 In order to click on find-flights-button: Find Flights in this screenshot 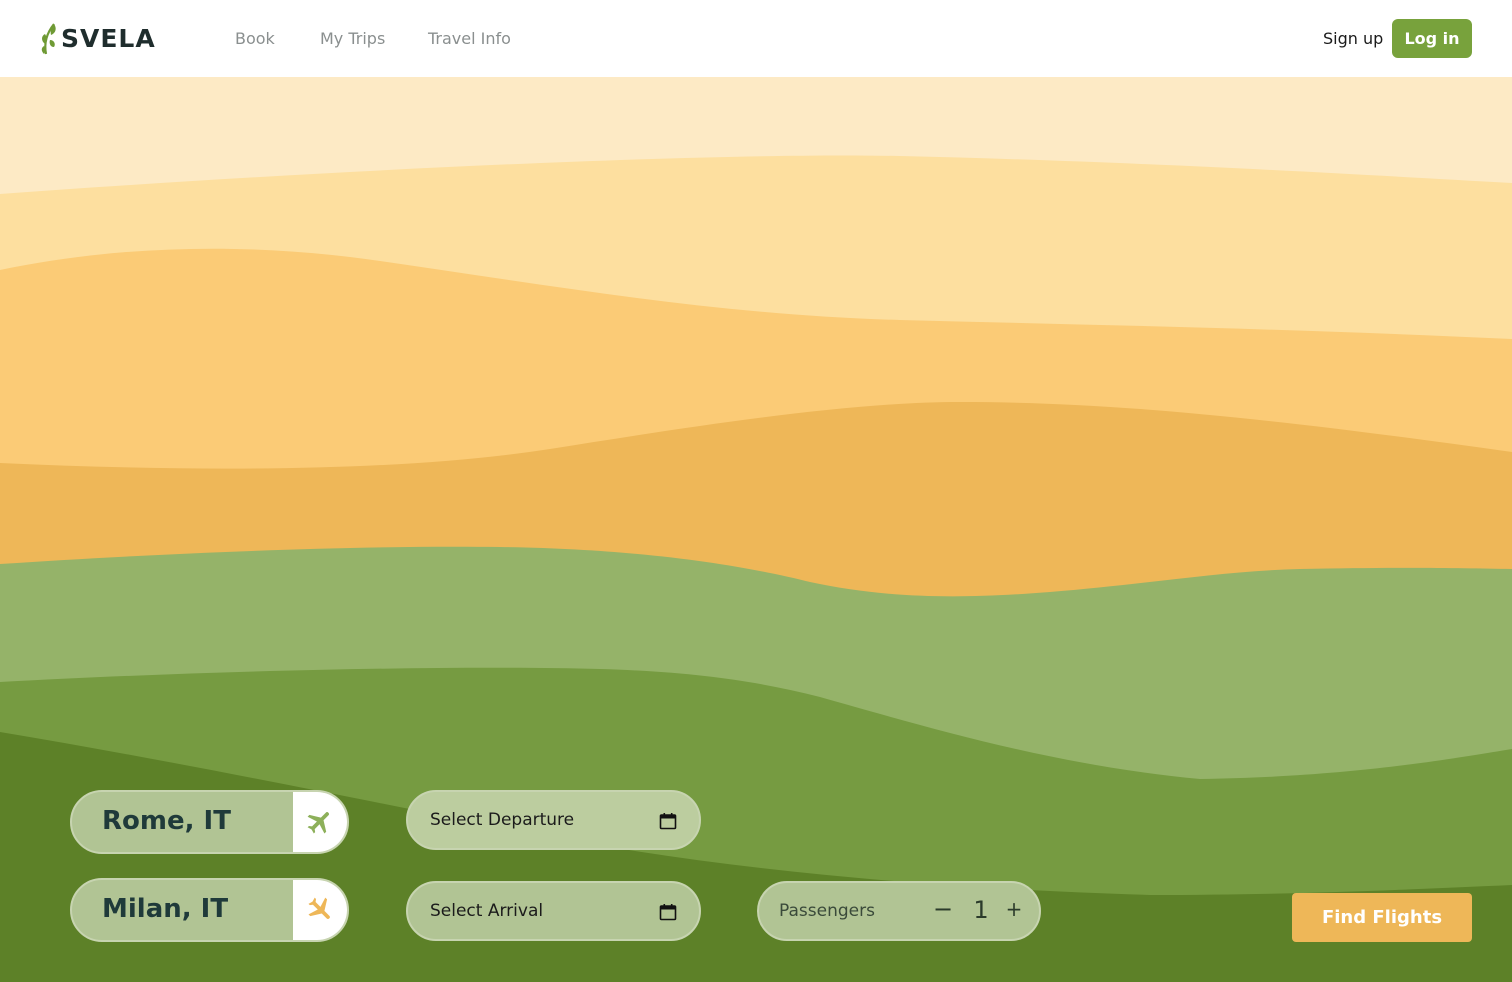, I will do `click(1382, 917)`.